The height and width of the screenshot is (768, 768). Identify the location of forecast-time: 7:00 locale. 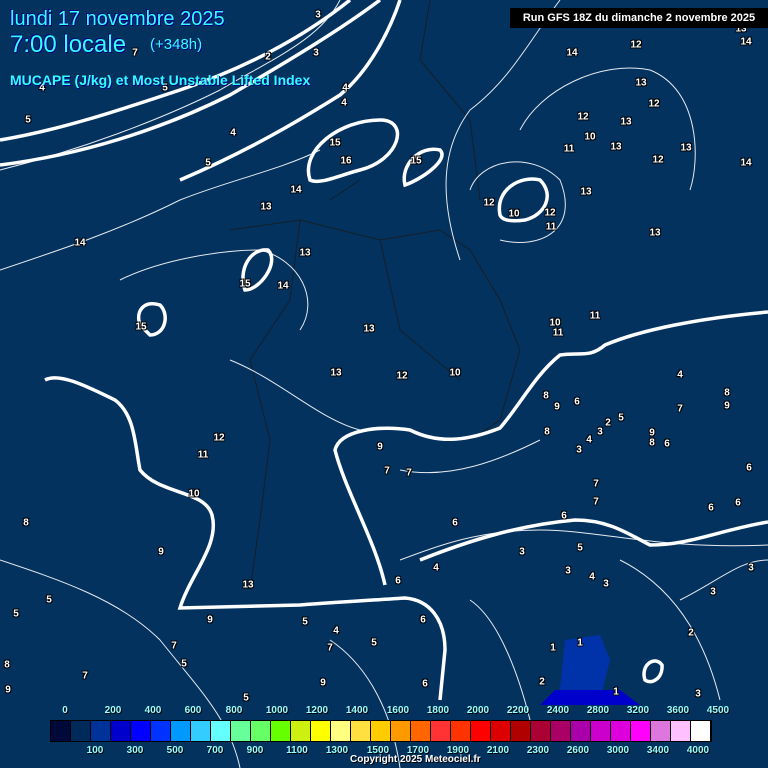
(68, 44).